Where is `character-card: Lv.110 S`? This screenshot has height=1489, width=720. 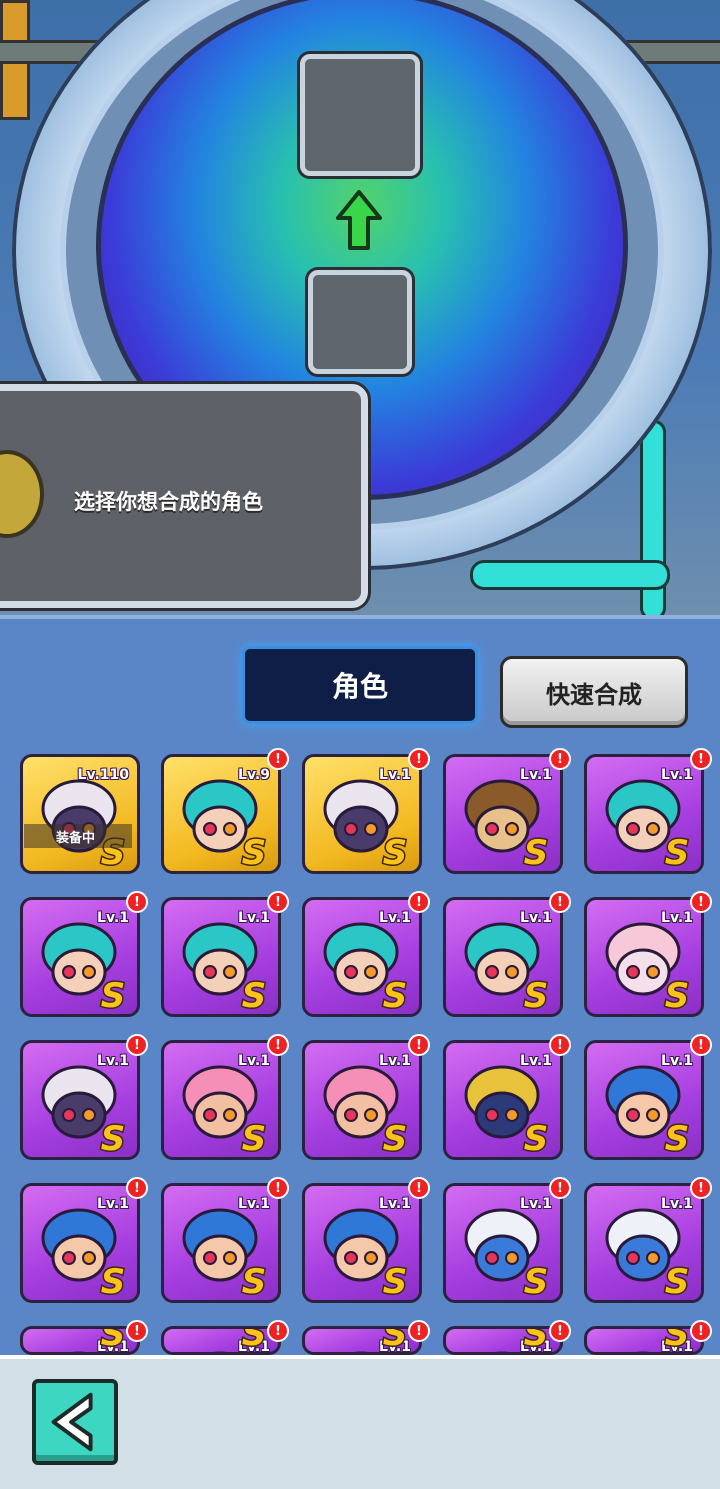
character-card: Lv.110 S is located at coordinates (80, 814).